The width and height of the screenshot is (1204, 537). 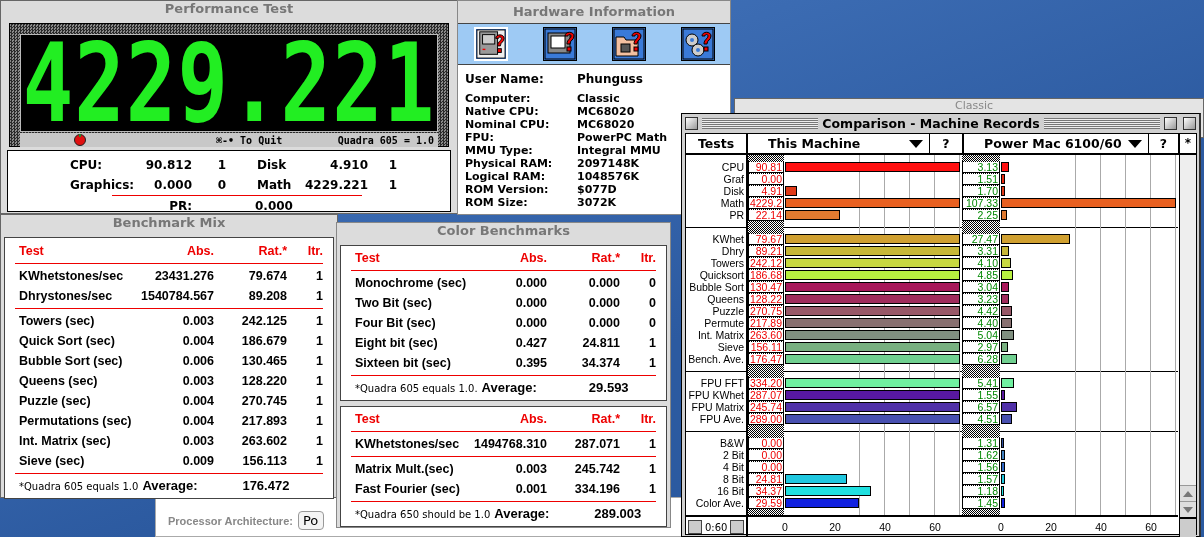 I want to click on window-title: Benchmark Mix, so click(x=169, y=223).